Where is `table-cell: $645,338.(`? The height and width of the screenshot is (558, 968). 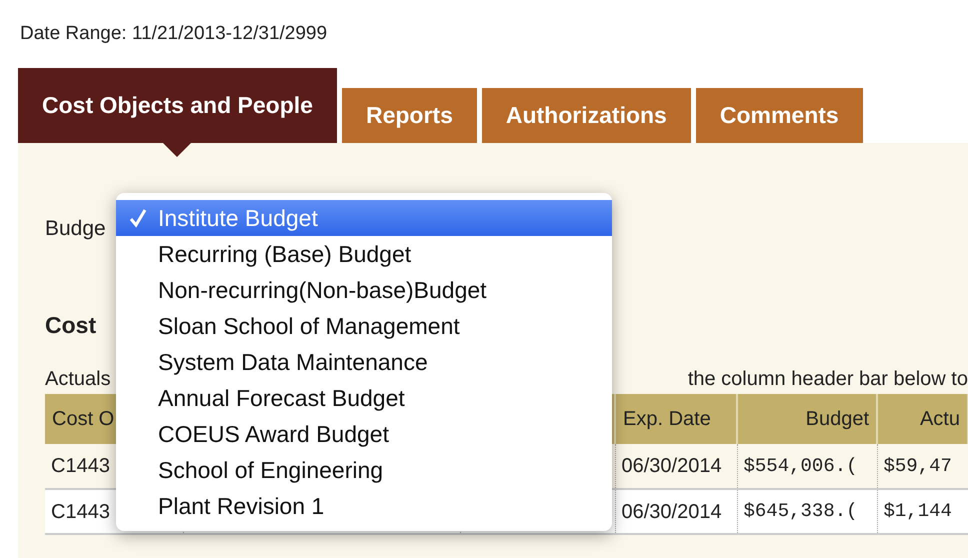
table-cell: $645,338.( is located at coordinates (801, 511).